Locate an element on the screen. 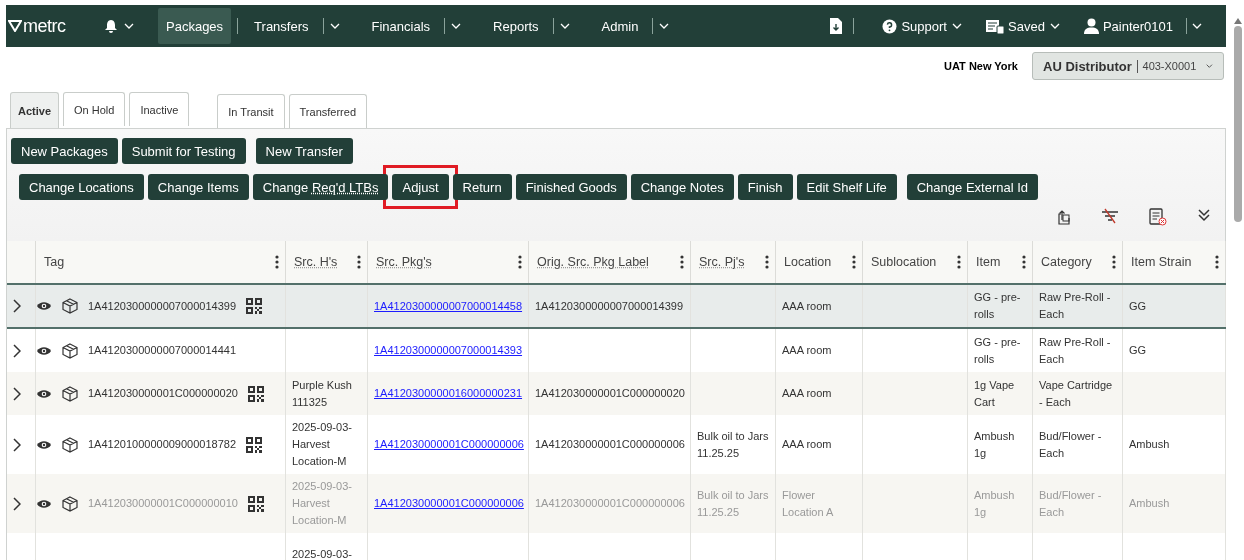  action-button: New Transfer is located at coordinates (304, 151).